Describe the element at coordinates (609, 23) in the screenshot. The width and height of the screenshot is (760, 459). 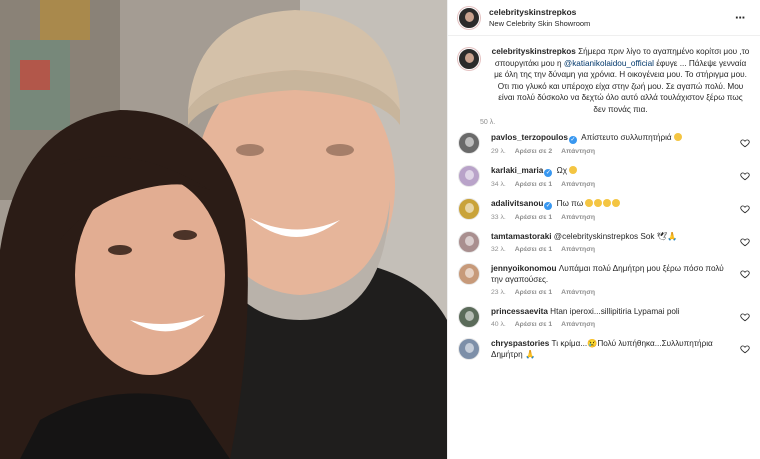
I see `post-location: New Celebrity Skin Showroom` at that location.